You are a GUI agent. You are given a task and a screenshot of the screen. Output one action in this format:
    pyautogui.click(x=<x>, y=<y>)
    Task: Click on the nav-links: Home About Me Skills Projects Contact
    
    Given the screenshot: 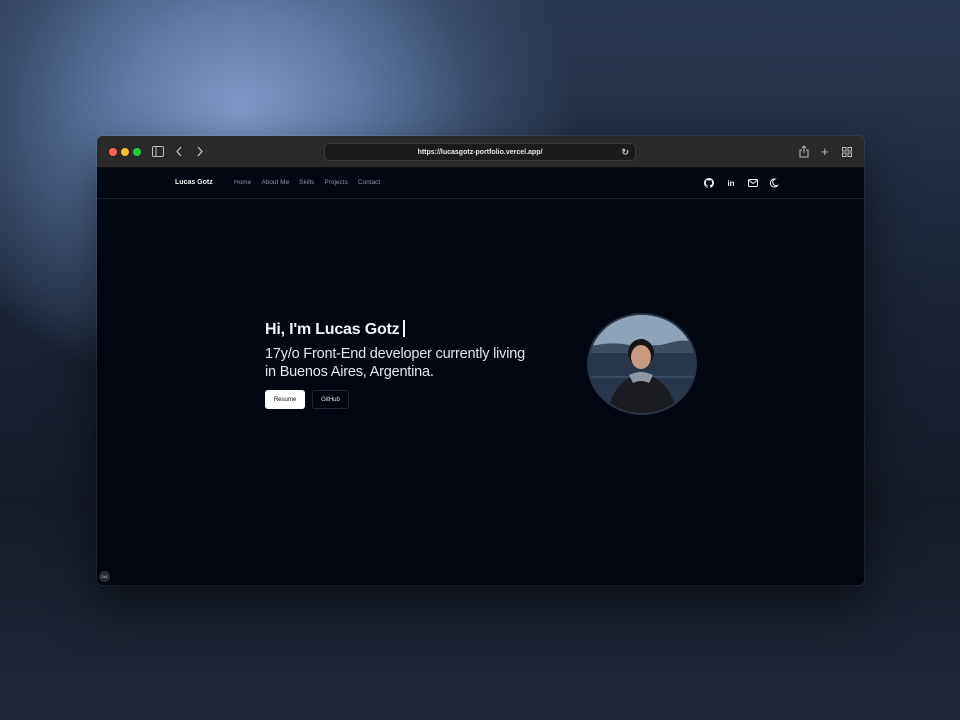 What is the action you would take?
    pyautogui.click(x=307, y=182)
    